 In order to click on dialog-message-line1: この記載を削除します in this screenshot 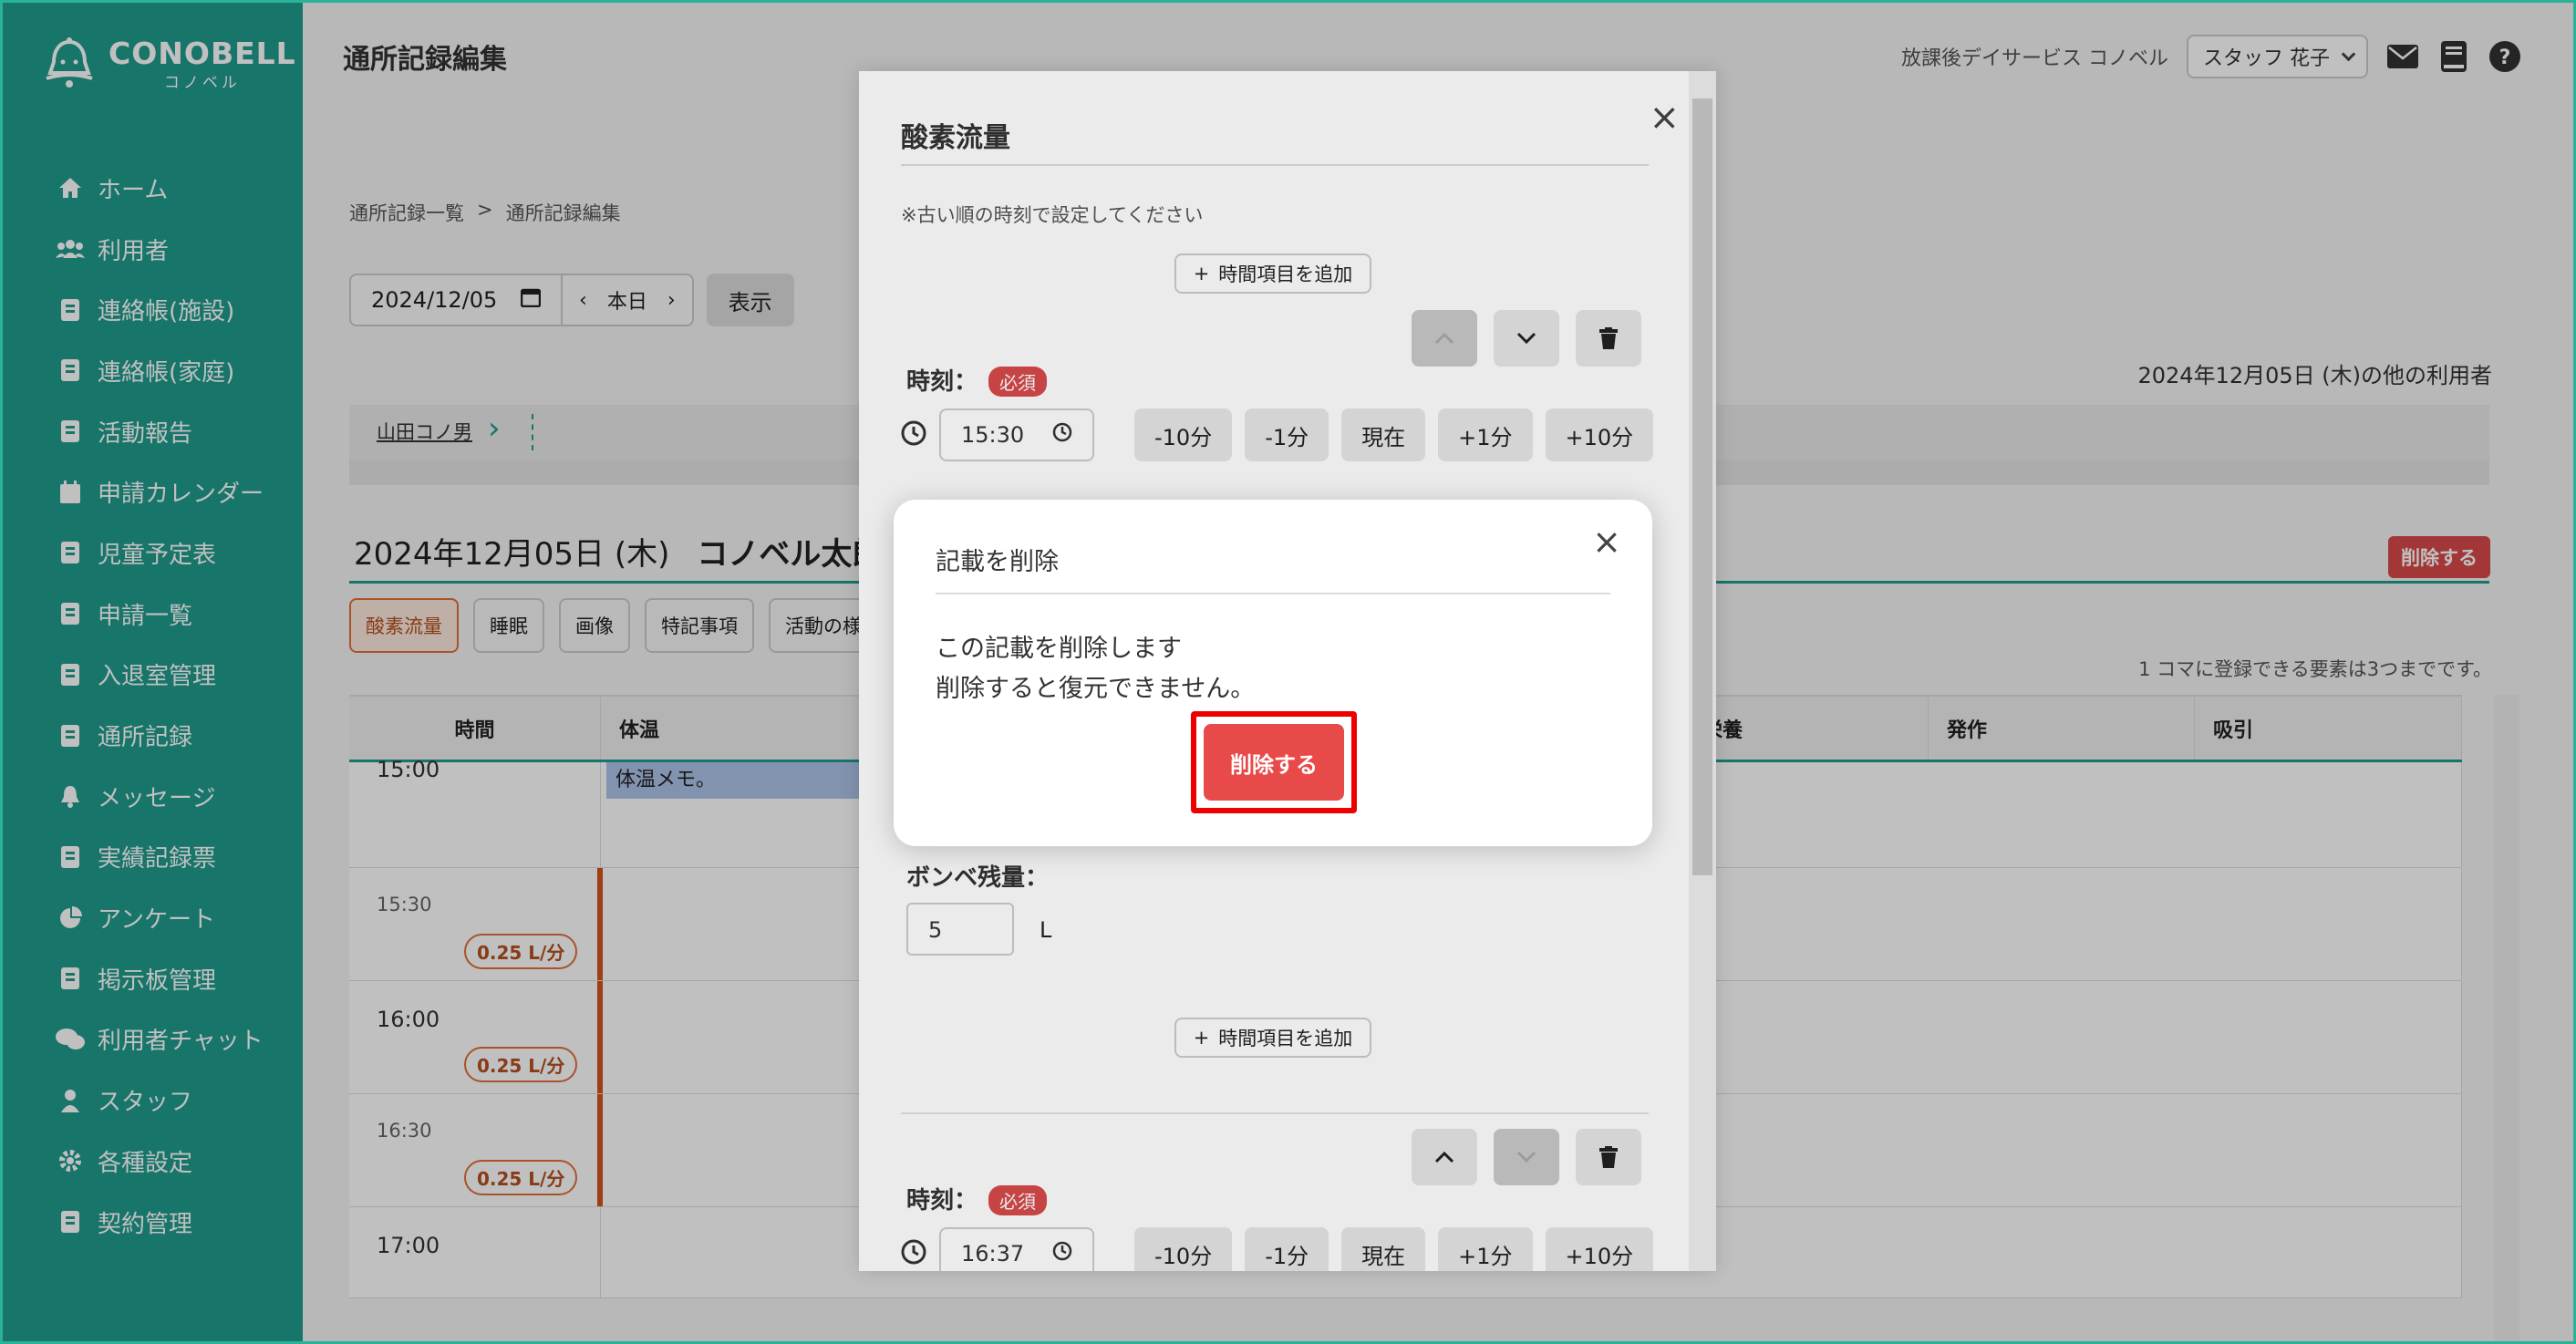, I will do `click(1059, 649)`.